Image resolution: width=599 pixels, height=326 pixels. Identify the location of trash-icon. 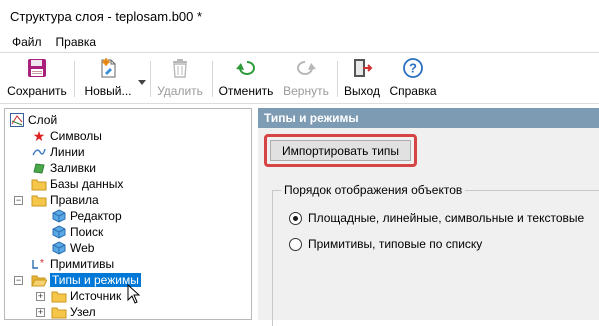
(180, 68).